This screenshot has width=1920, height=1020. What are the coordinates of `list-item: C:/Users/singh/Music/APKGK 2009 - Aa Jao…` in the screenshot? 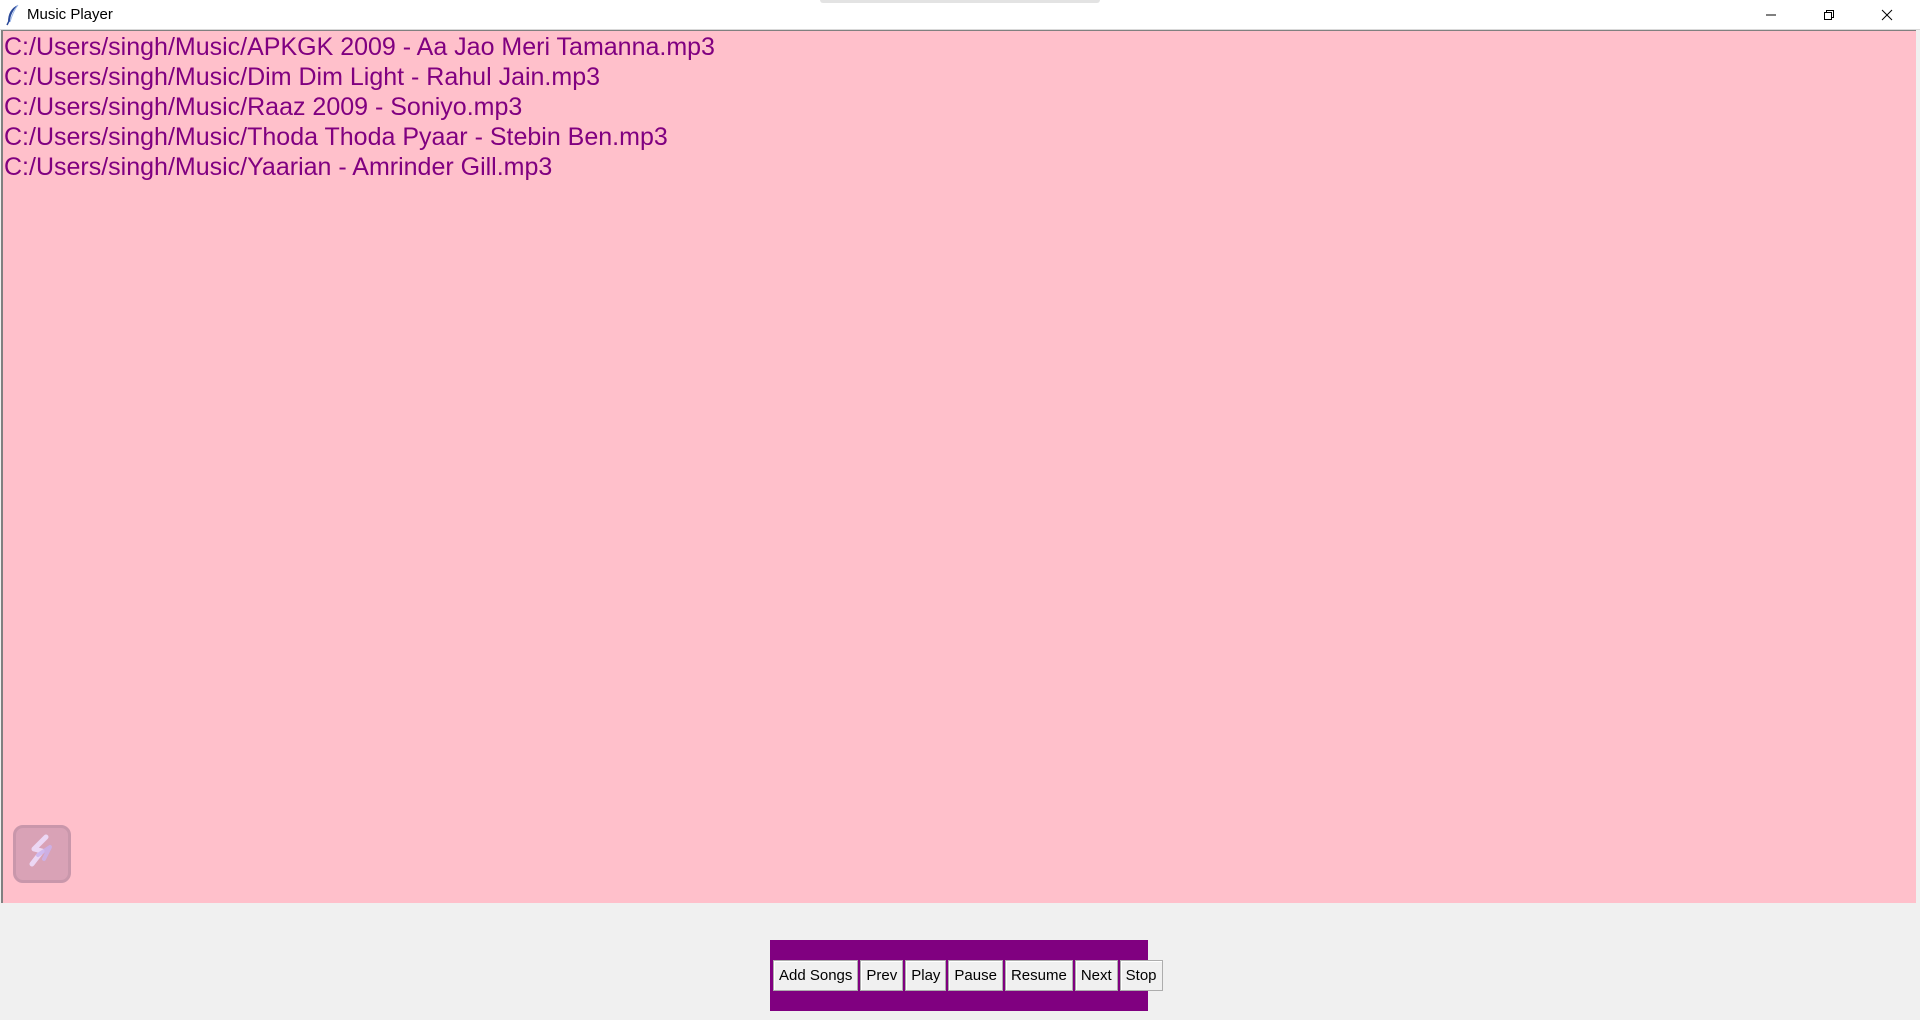 It's located at (959, 47).